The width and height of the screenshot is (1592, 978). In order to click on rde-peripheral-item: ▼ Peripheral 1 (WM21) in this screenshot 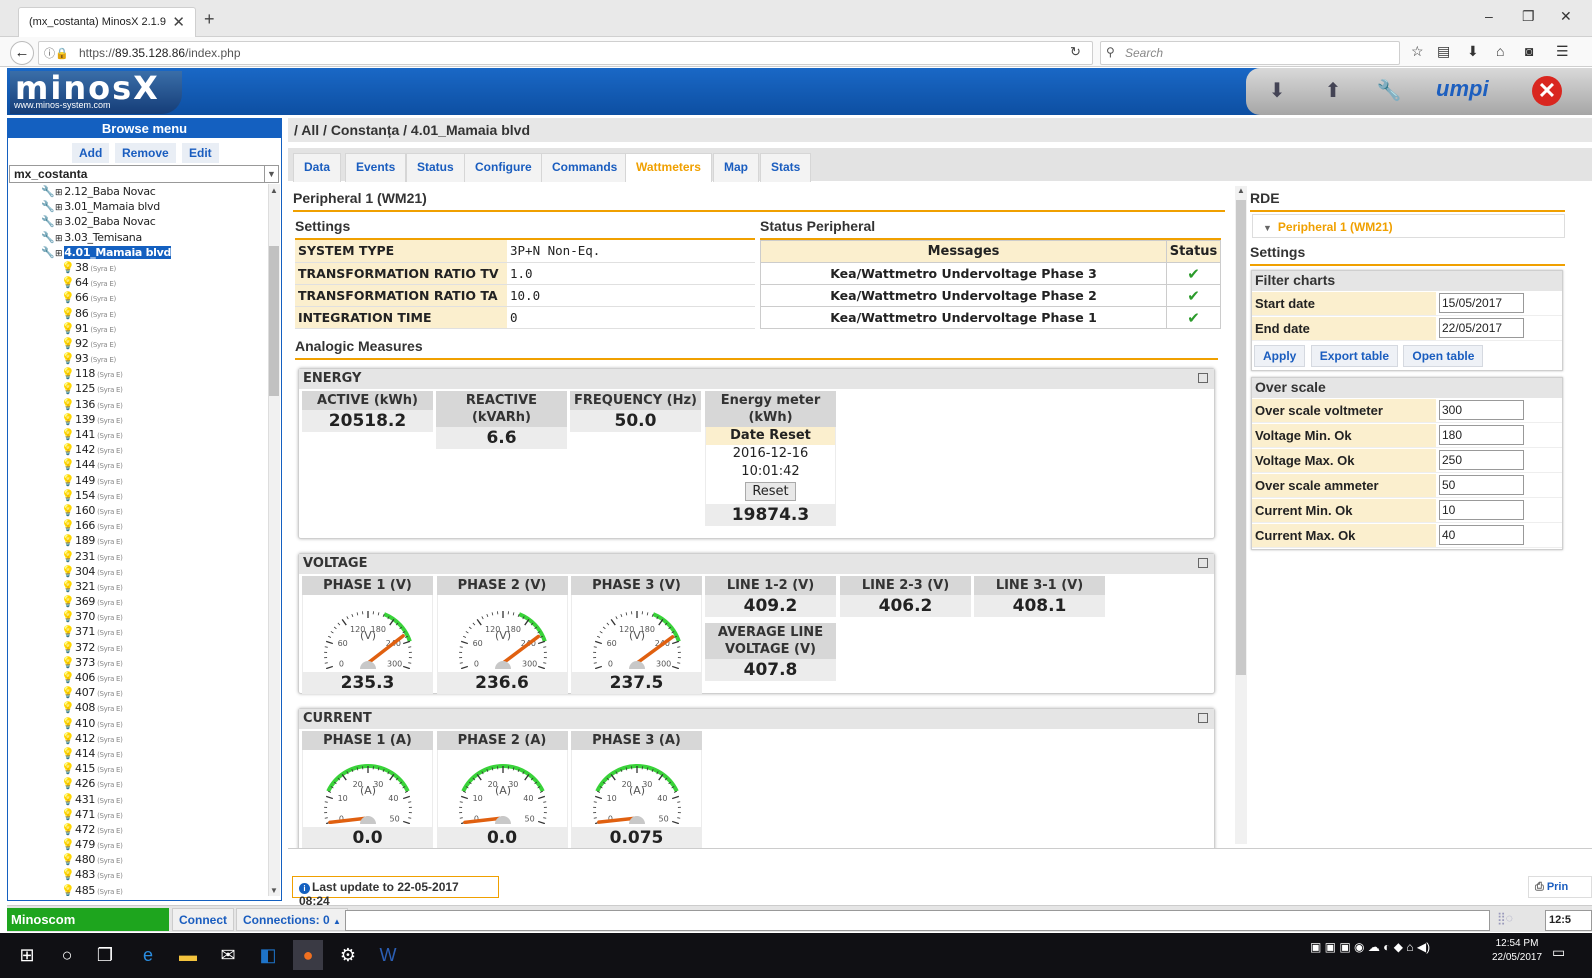, I will do `click(1408, 226)`.